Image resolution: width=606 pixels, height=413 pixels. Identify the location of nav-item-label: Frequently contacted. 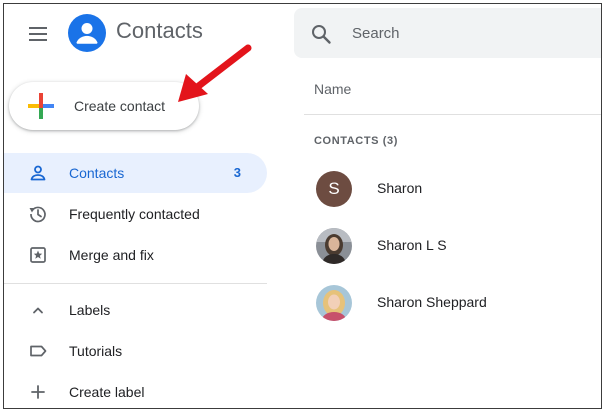
(134, 214).